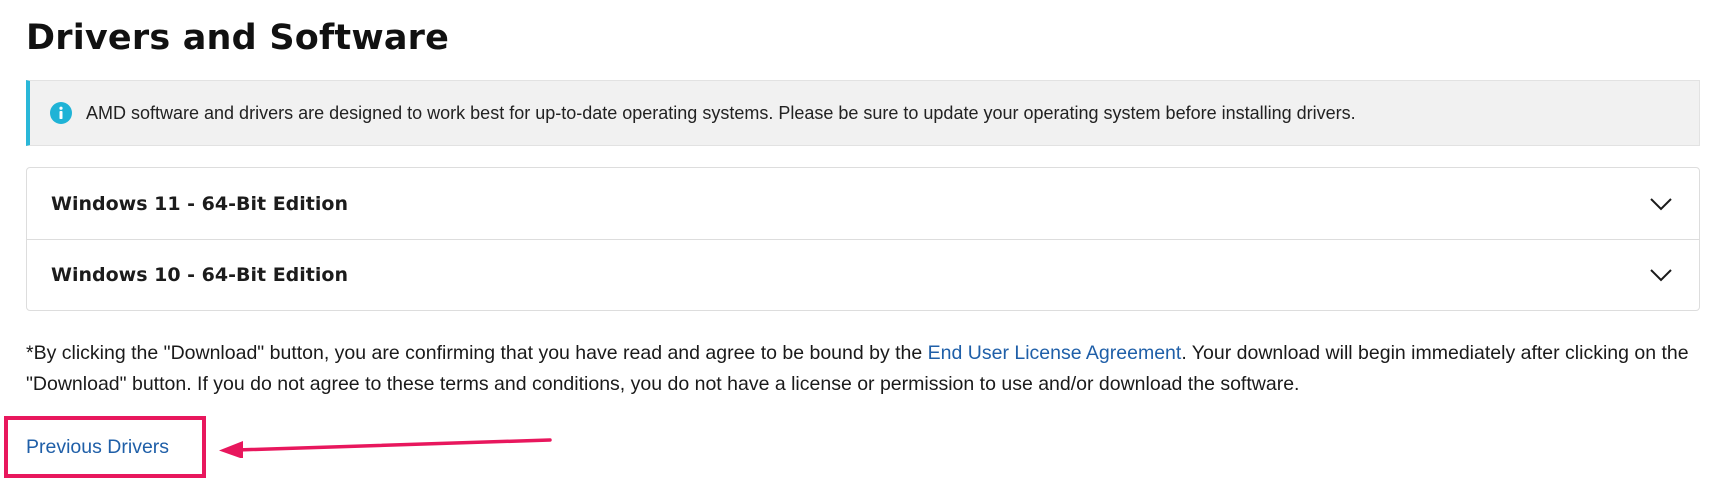 This screenshot has height=489, width=1718. Describe the element at coordinates (61, 113) in the screenshot. I see `info-icon` at that location.